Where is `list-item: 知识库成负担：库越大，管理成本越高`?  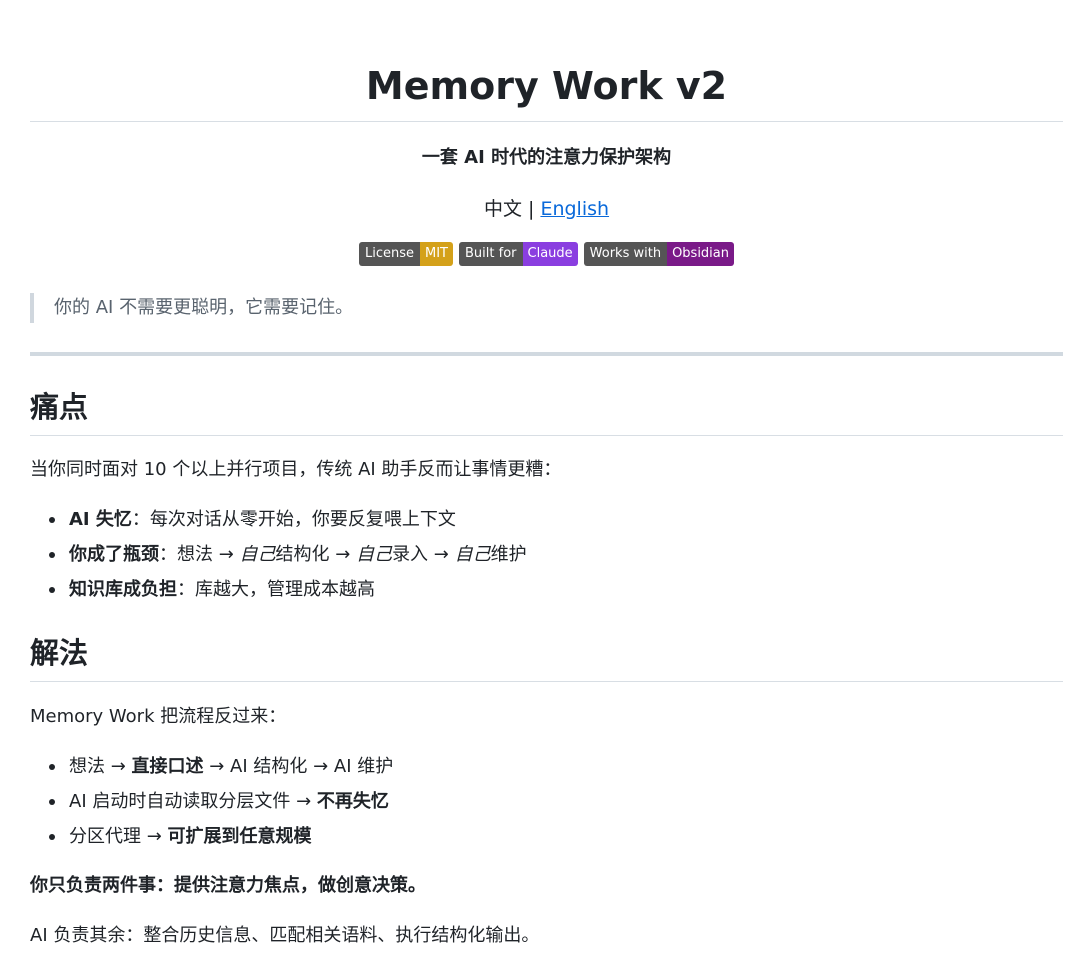
list-item: 知识库成负担：库越大，管理成本越高 is located at coordinates (278, 593).